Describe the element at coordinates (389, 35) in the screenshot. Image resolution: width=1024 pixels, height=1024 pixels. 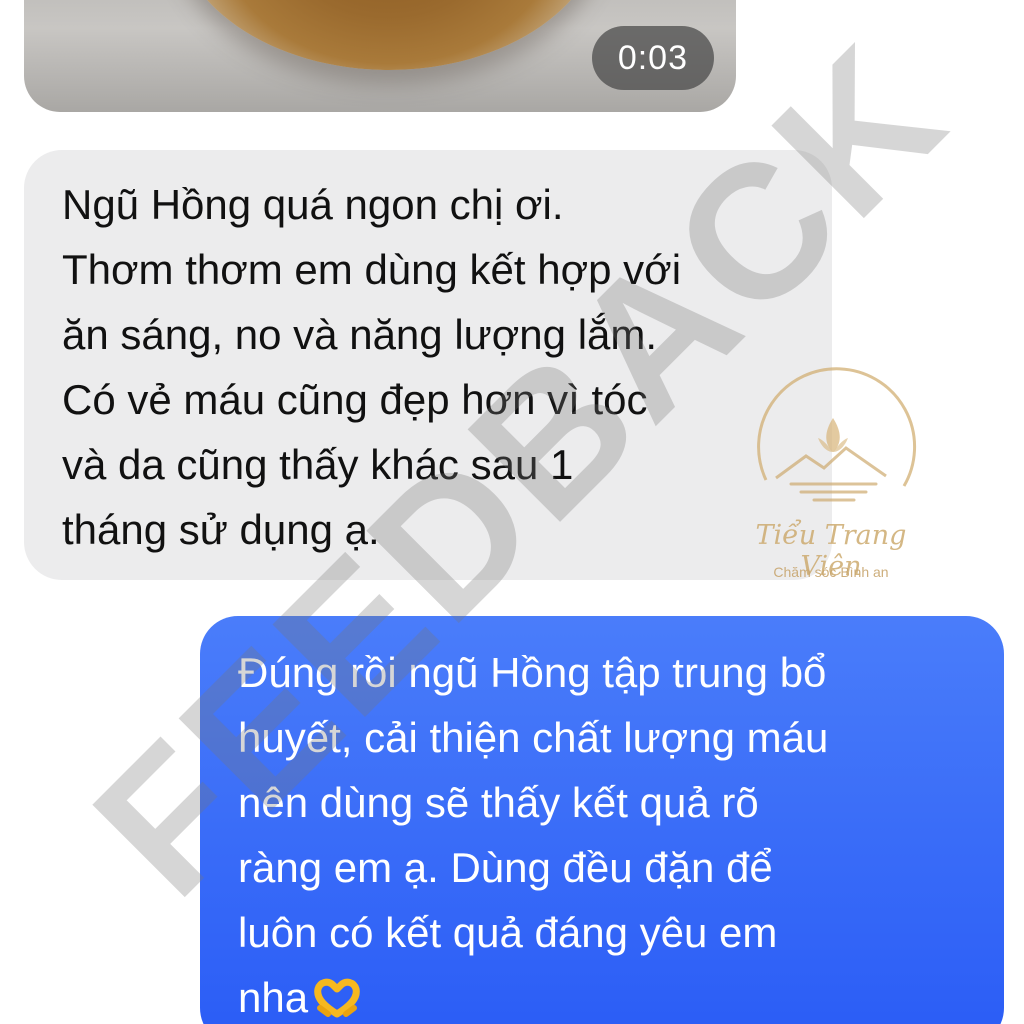
I see `video-thumbnail-tea-cup` at that location.